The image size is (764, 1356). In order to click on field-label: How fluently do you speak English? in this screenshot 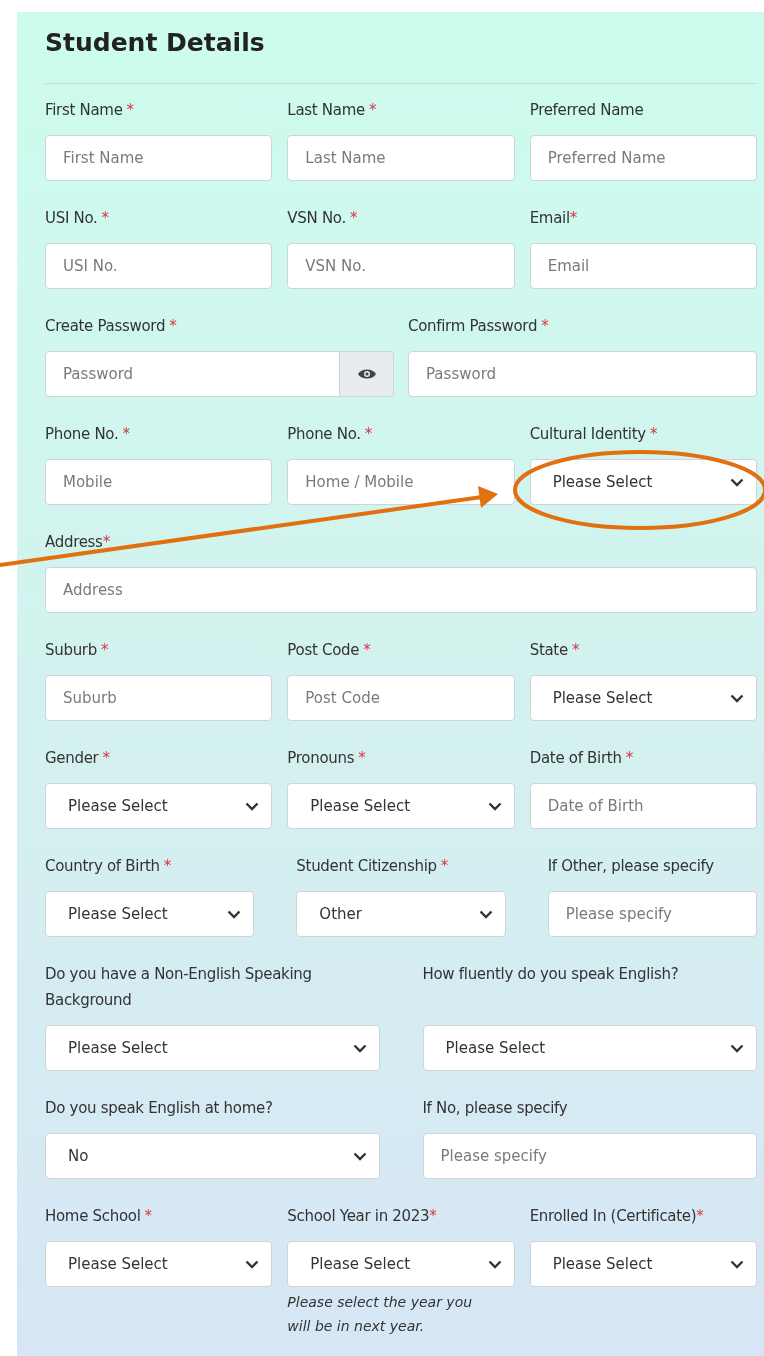, I will do `click(551, 974)`.